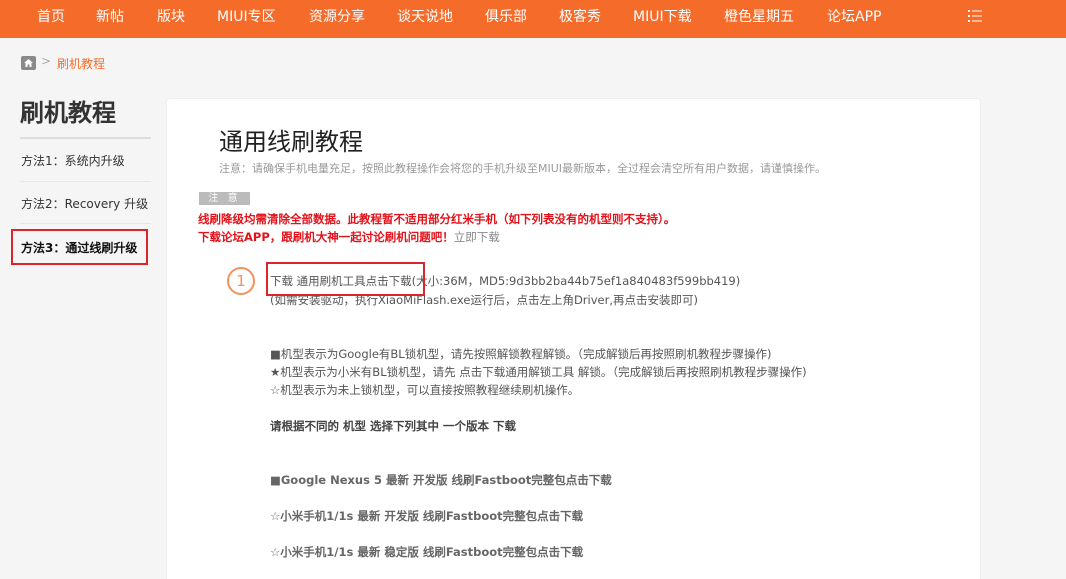  I want to click on lock-note-unlocked: ☆机型表示为未上锁机型，可以直接按照教程继续刷机操作。, so click(425, 390).